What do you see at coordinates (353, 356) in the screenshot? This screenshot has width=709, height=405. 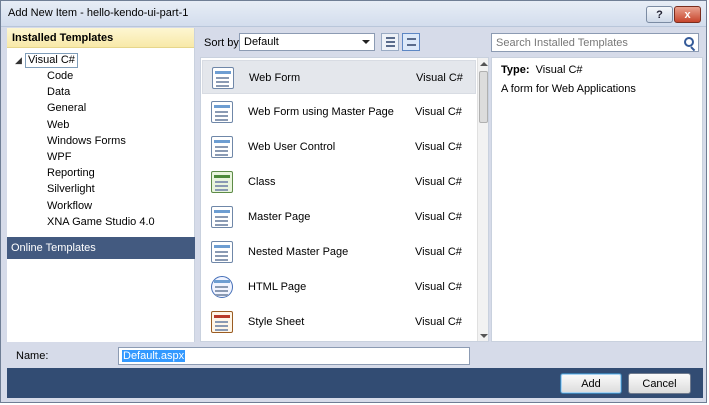 I see `name-bar: Name: Default.aspx` at bounding box center [353, 356].